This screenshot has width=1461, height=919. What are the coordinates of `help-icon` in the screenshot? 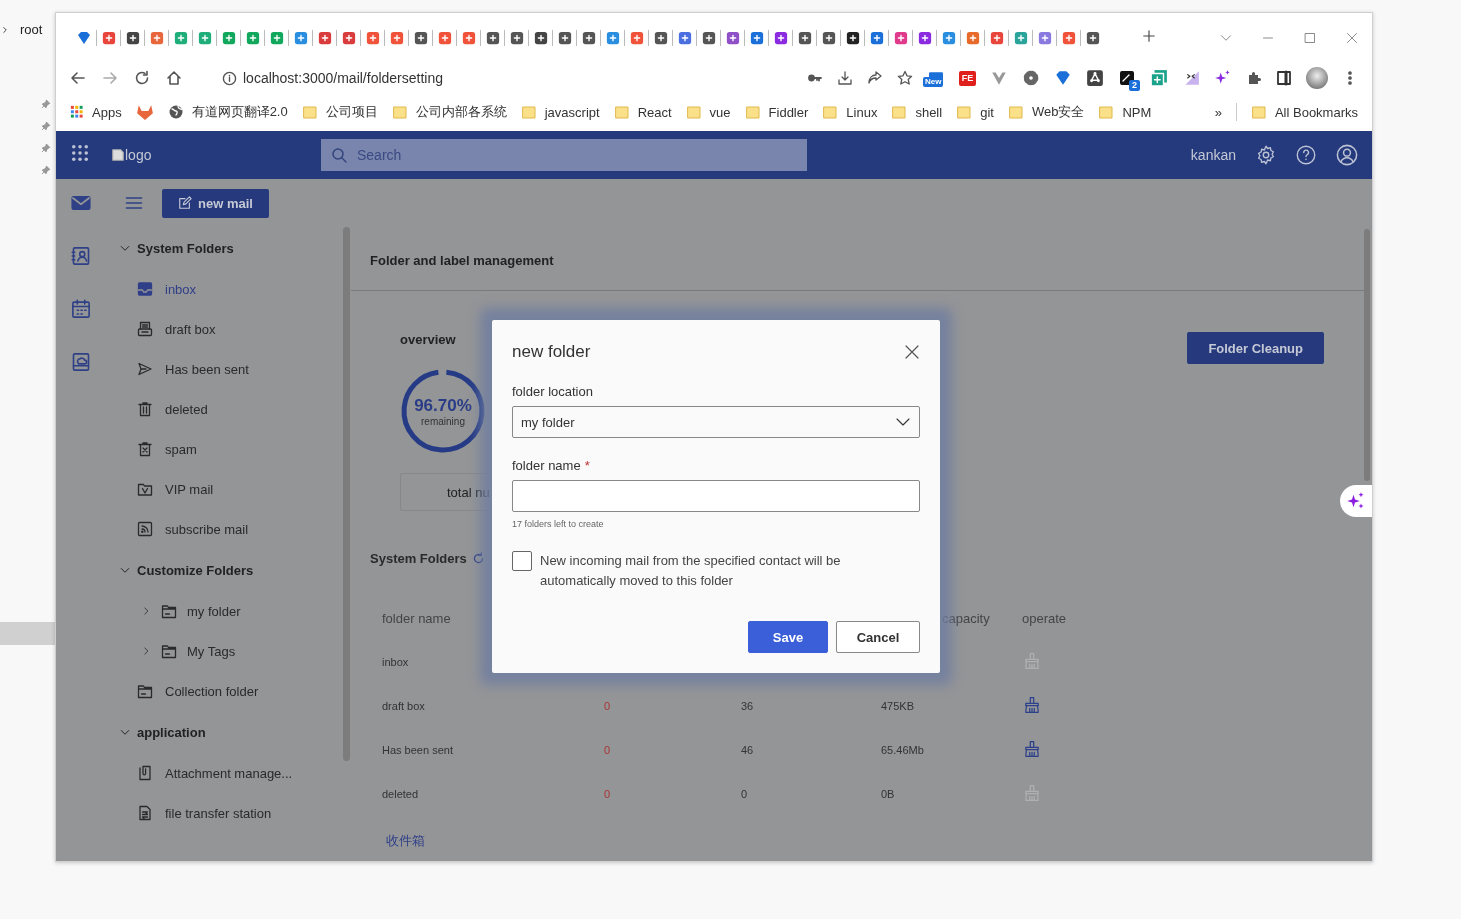 It's located at (1306, 155).